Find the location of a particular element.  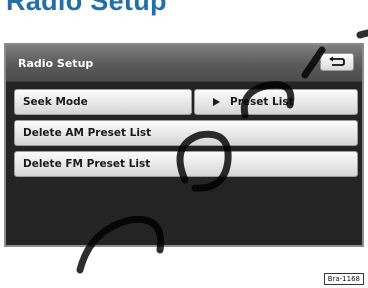

figure-code: Bra-1168 is located at coordinates (343, 279).